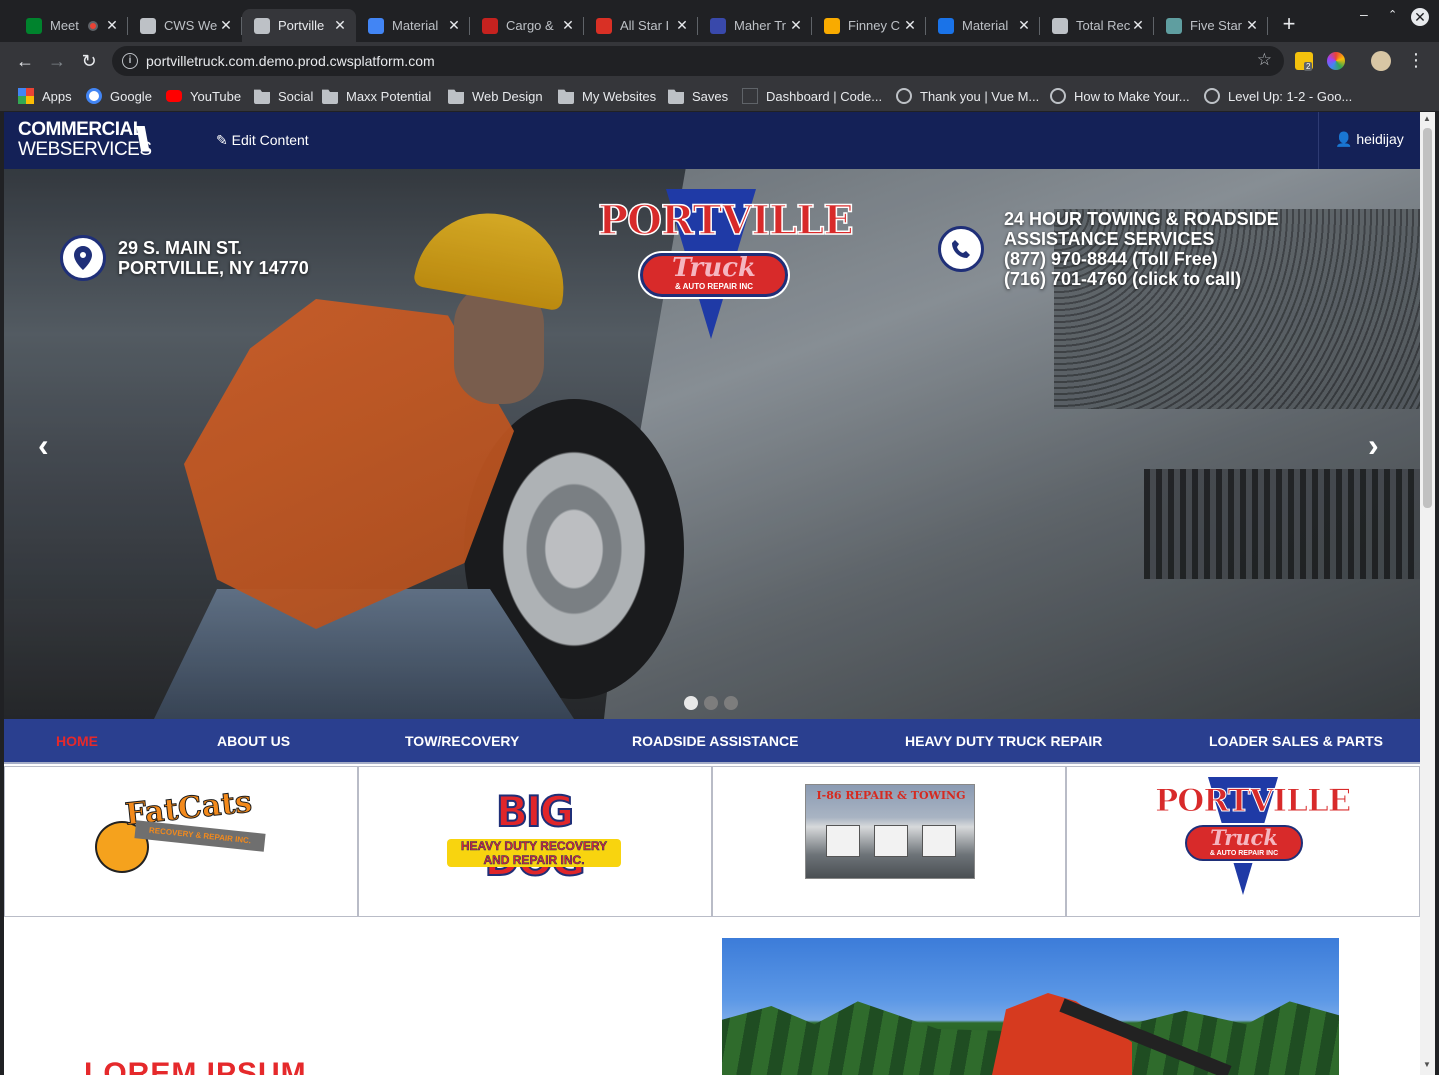 This screenshot has height=1075, width=1439. Describe the element at coordinates (1392, 14) in the screenshot. I see `restore-button: ⌃` at that location.